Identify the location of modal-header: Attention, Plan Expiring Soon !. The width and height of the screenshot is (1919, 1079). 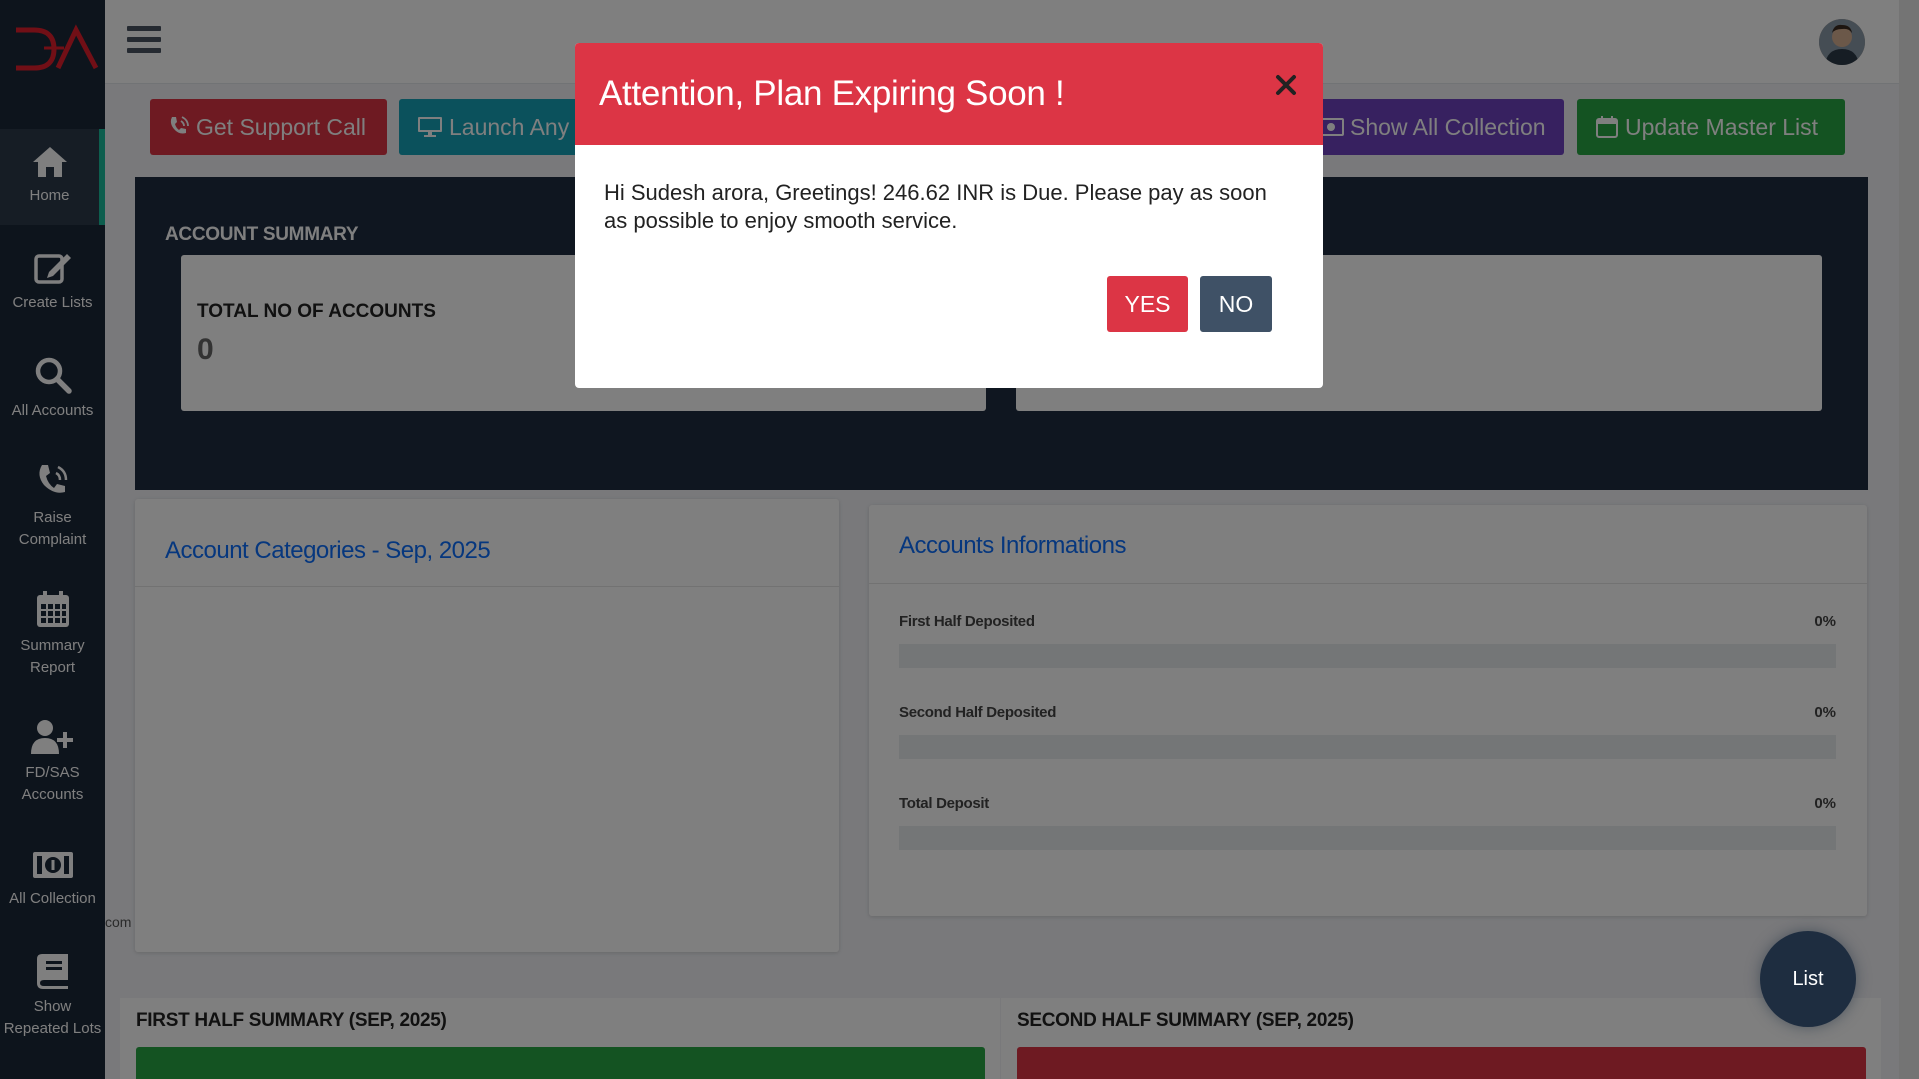
(949, 94).